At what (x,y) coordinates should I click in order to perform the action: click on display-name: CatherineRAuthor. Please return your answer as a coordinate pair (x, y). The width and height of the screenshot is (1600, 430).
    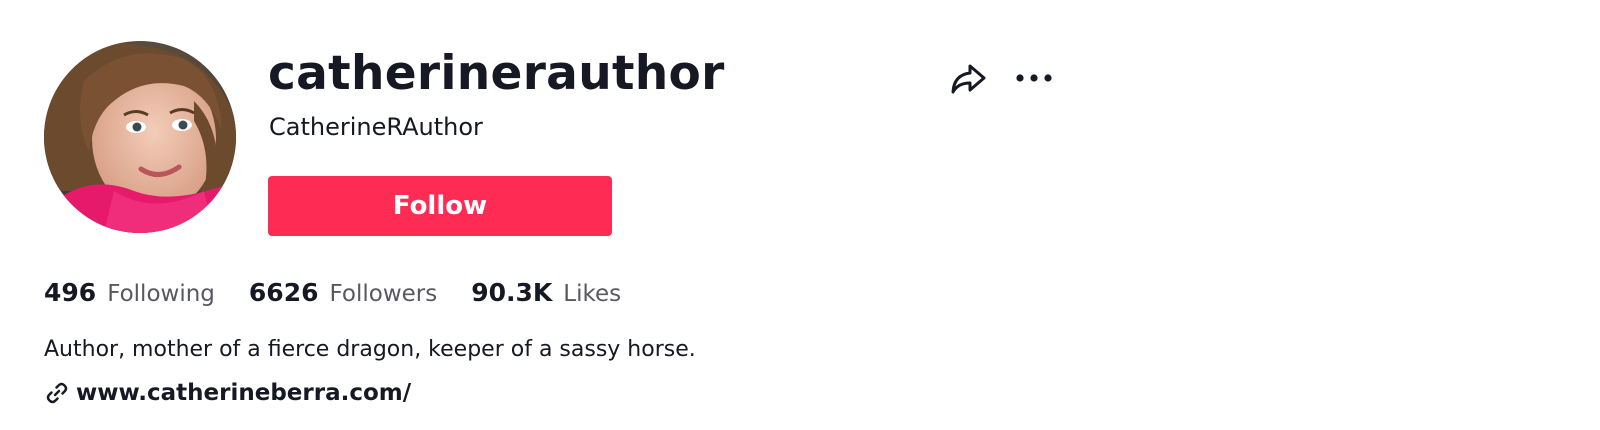
    Looking at the image, I should click on (376, 127).